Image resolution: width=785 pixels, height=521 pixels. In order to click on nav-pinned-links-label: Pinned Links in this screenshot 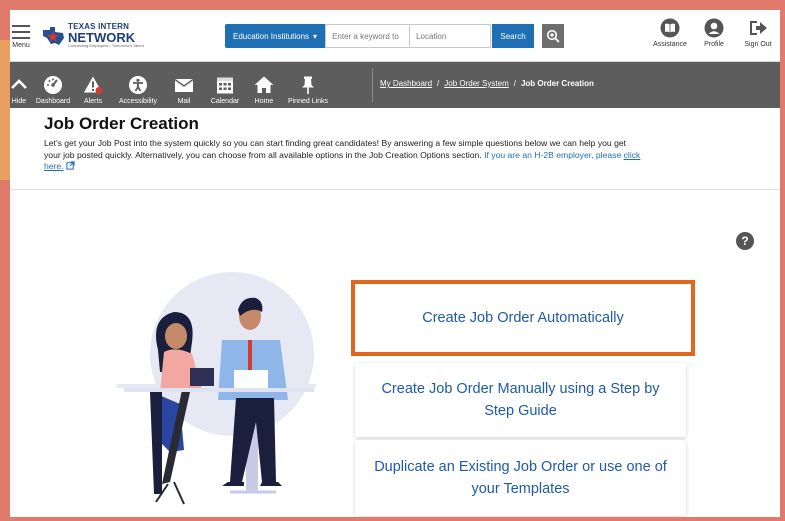, I will do `click(308, 101)`.